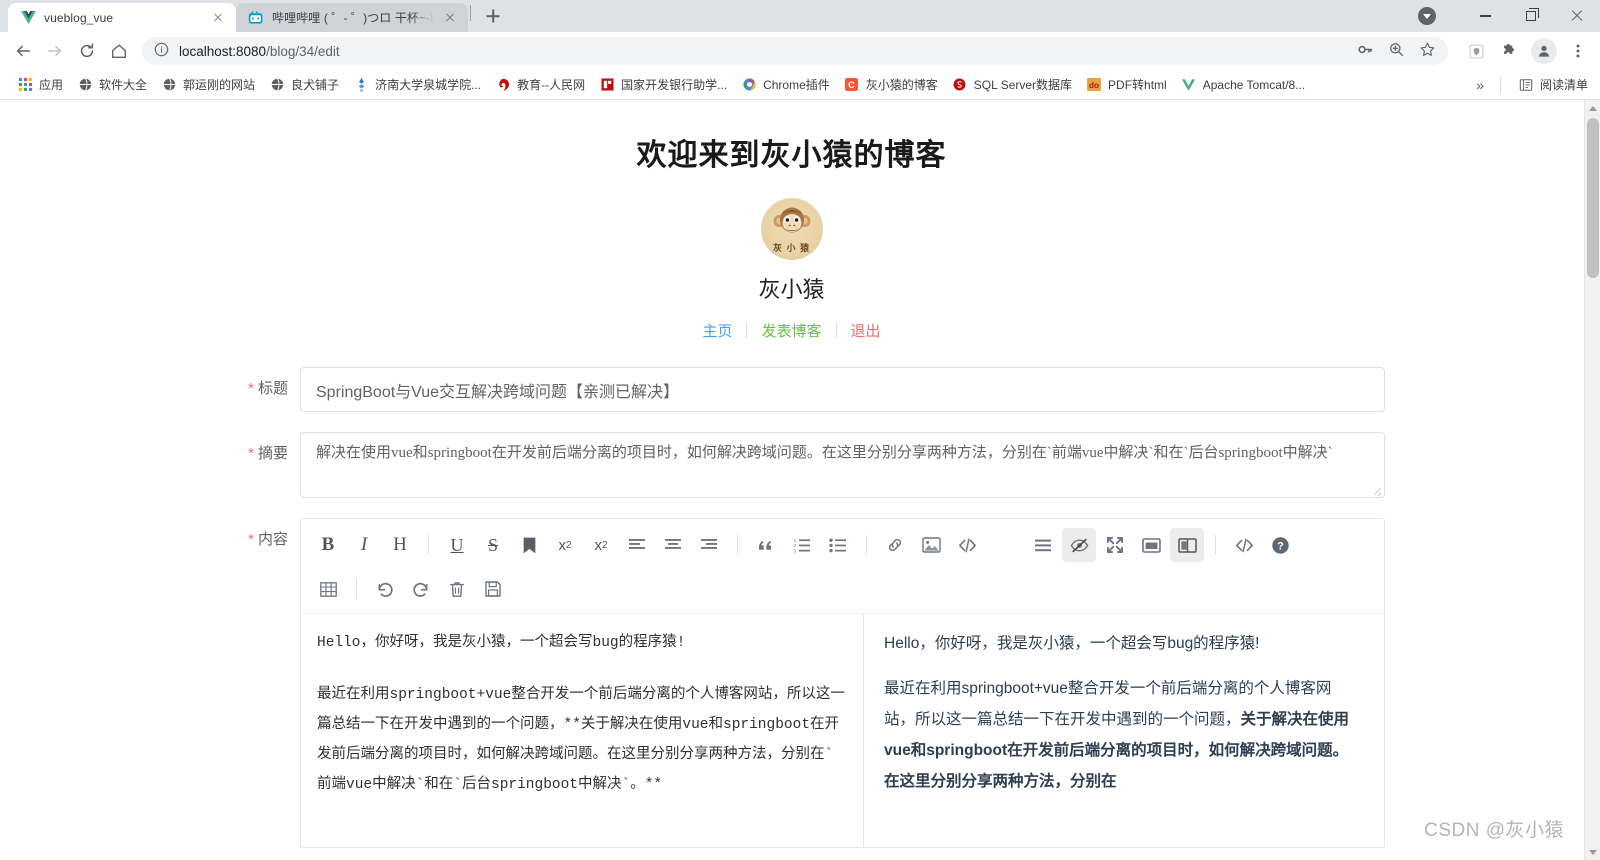 The image size is (1600, 860). Describe the element at coordinates (866, 330) in the screenshot. I see `nav-link-logout: 退出` at that location.